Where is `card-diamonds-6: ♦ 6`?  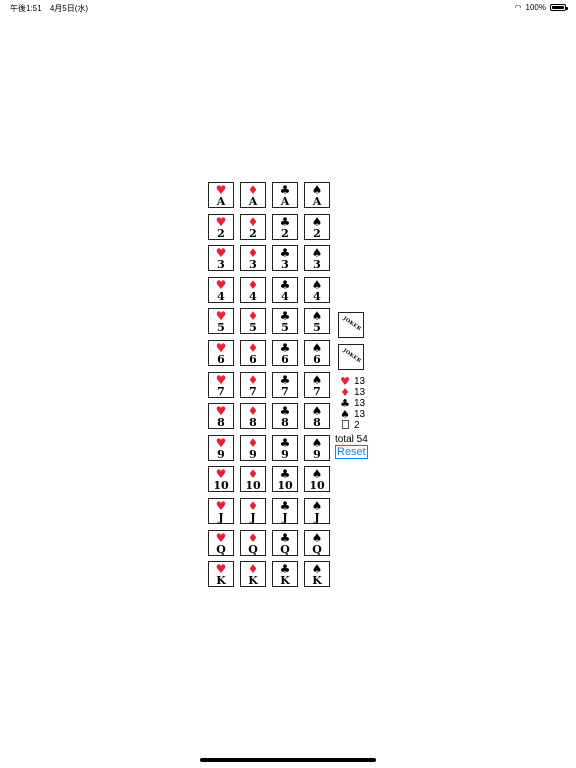 card-diamonds-6: ♦ 6 is located at coordinates (253, 353).